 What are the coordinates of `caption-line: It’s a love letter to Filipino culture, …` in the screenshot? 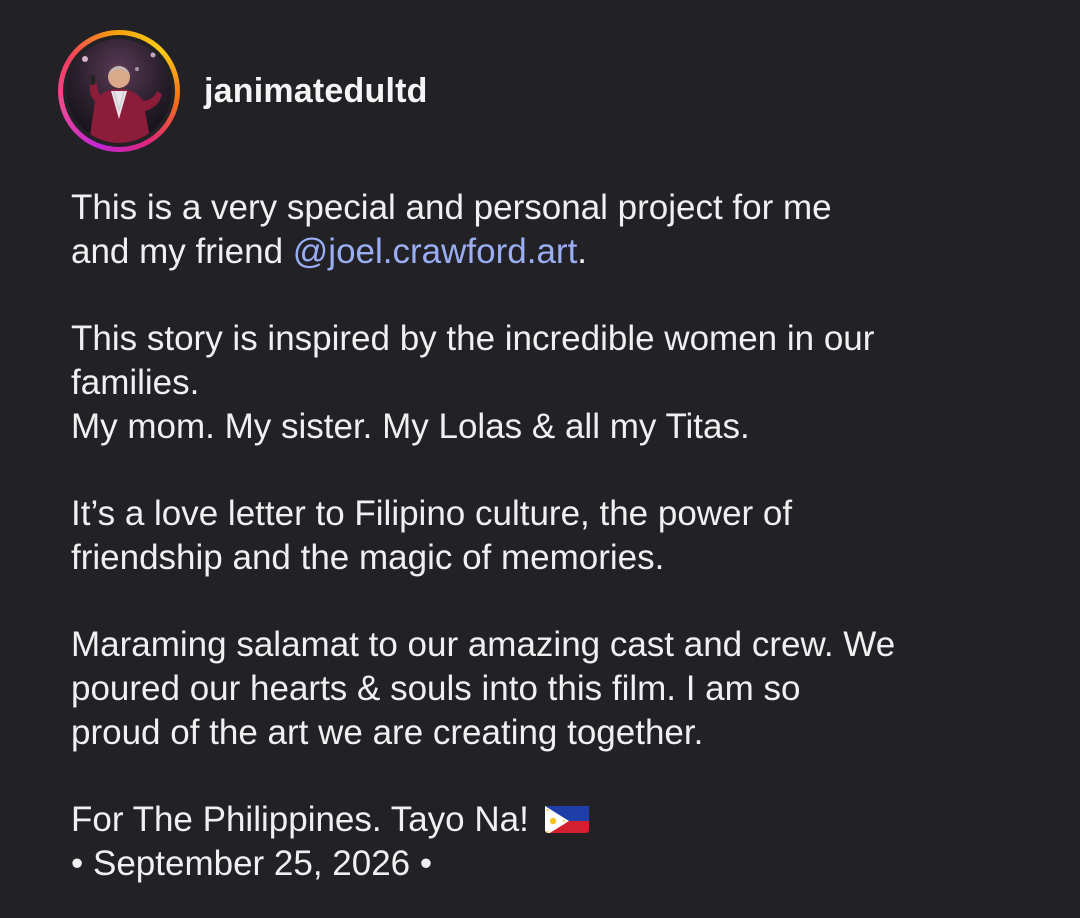 It's located at (432, 513).